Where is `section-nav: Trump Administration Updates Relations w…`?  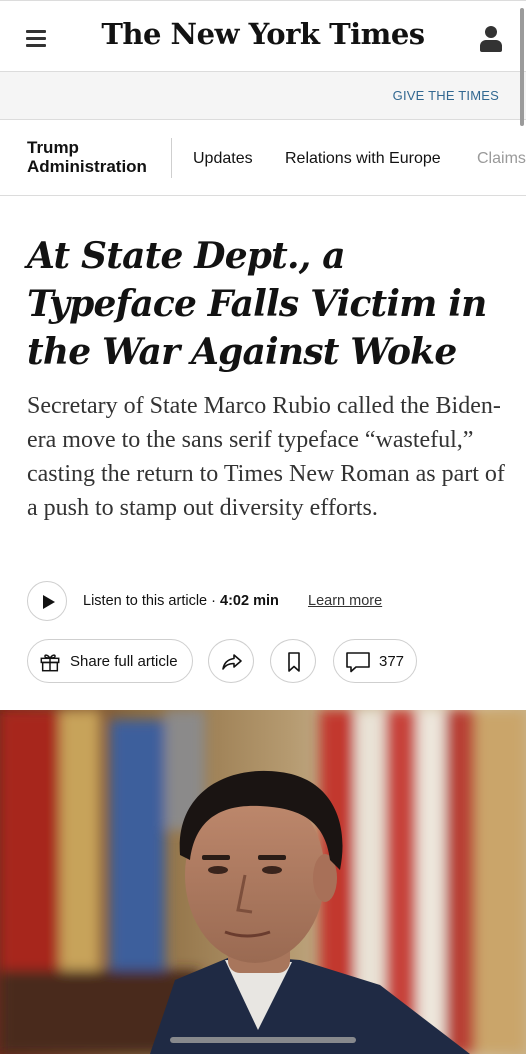 section-nav: Trump Administration Updates Relations w… is located at coordinates (263, 158).